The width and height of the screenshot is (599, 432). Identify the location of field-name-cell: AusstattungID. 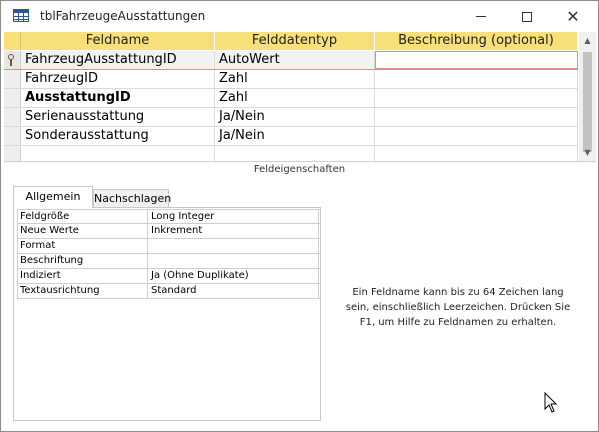
(118, 98).